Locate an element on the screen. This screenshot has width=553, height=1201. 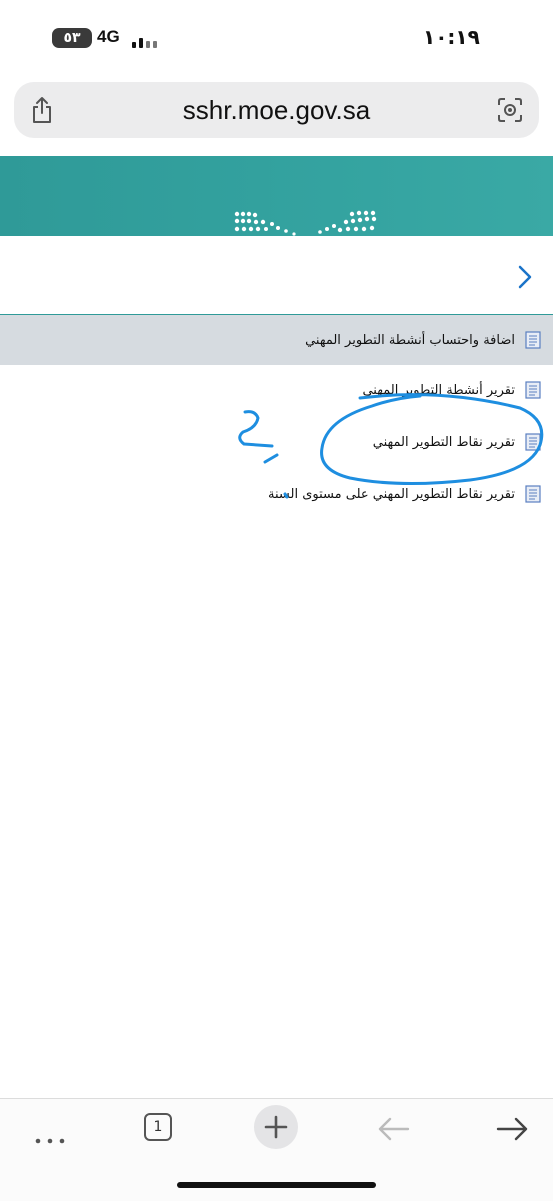
status-bar: ٥٣ 4G ١٠:١٩ is located at coordinates (276, 39).